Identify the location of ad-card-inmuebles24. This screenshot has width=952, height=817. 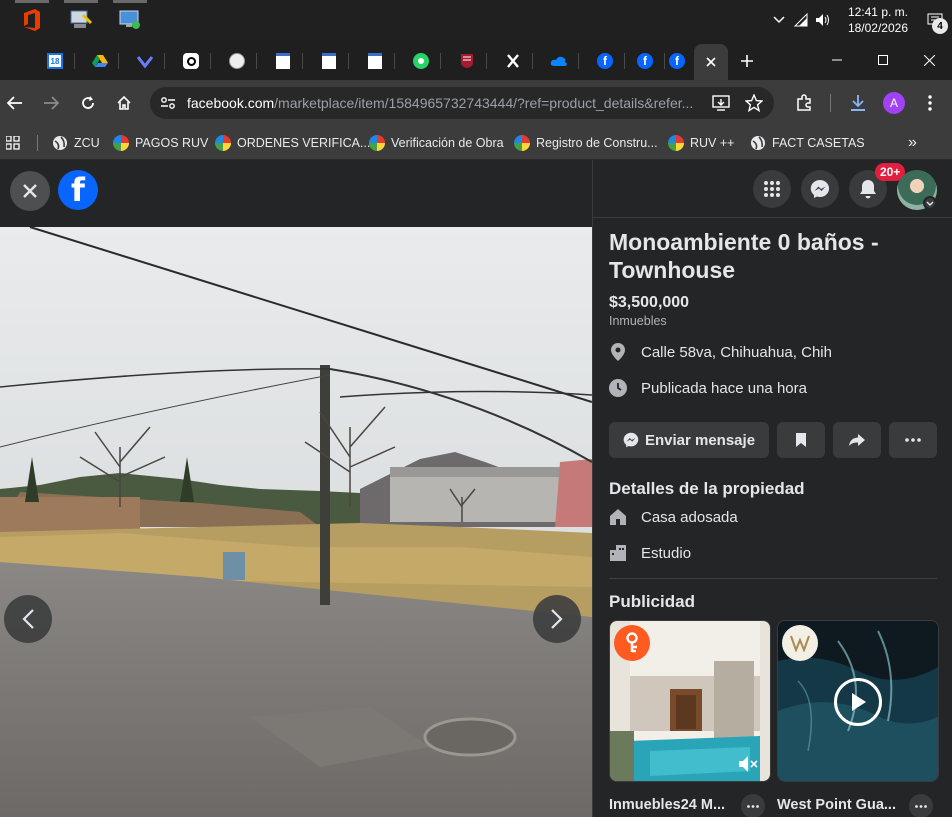
(690, 701).